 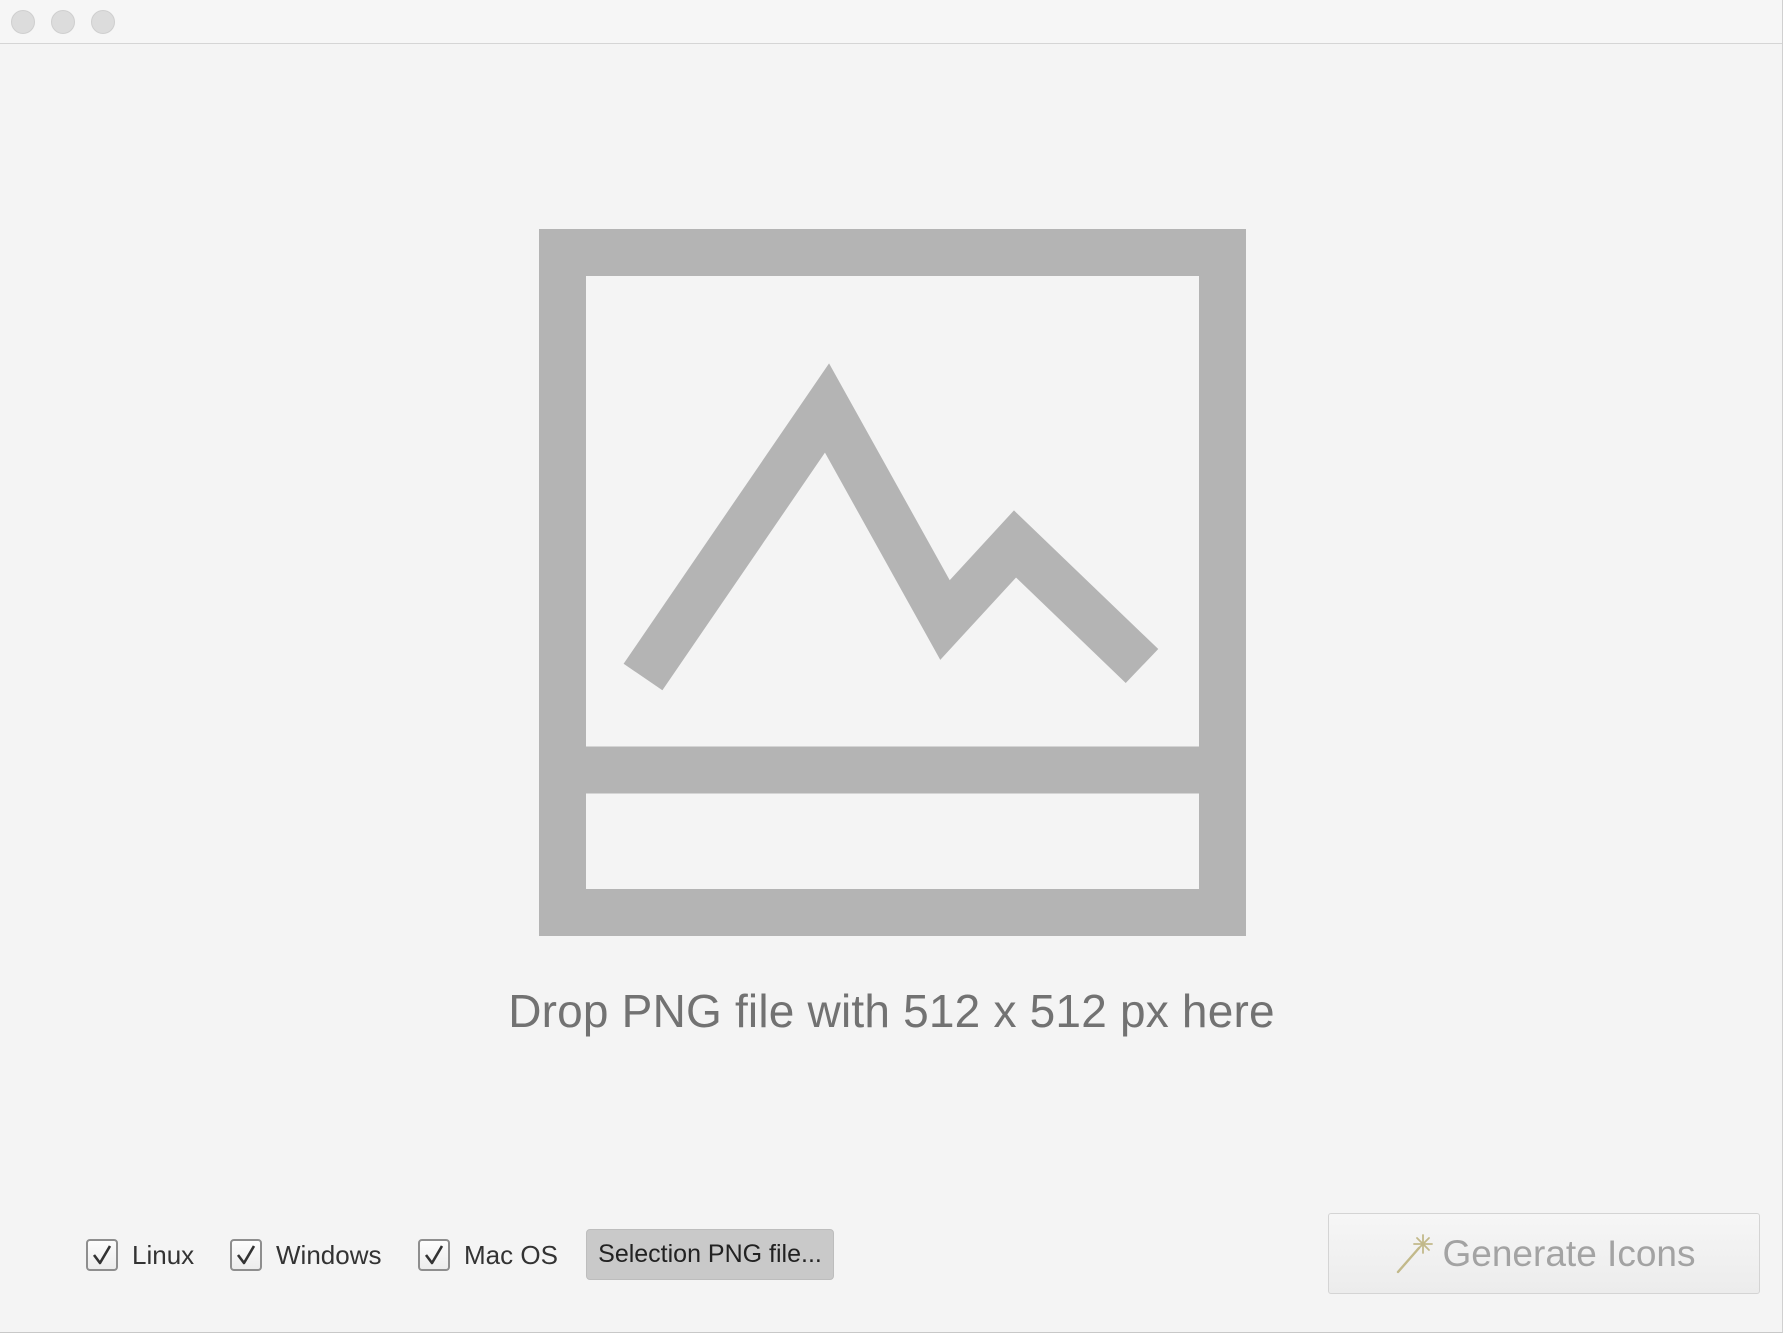 I want to click on generate-icons-label: Generate Icons, so click(x=1569, y=1253).